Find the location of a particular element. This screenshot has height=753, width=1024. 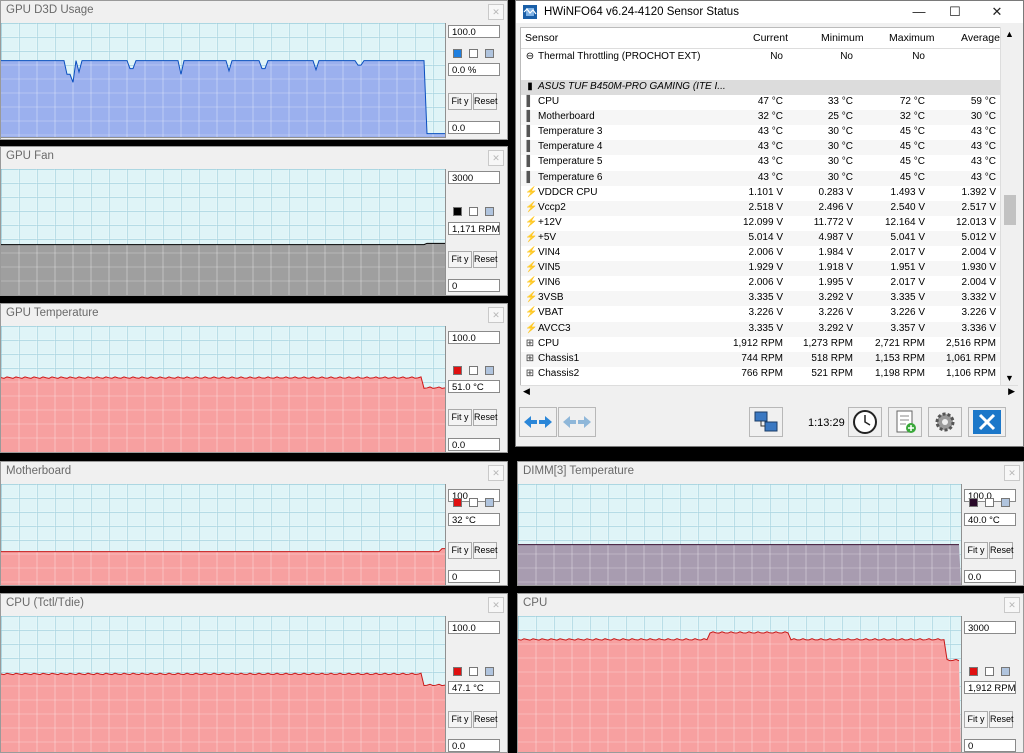

clock-button is located at coordinates (865, 422).